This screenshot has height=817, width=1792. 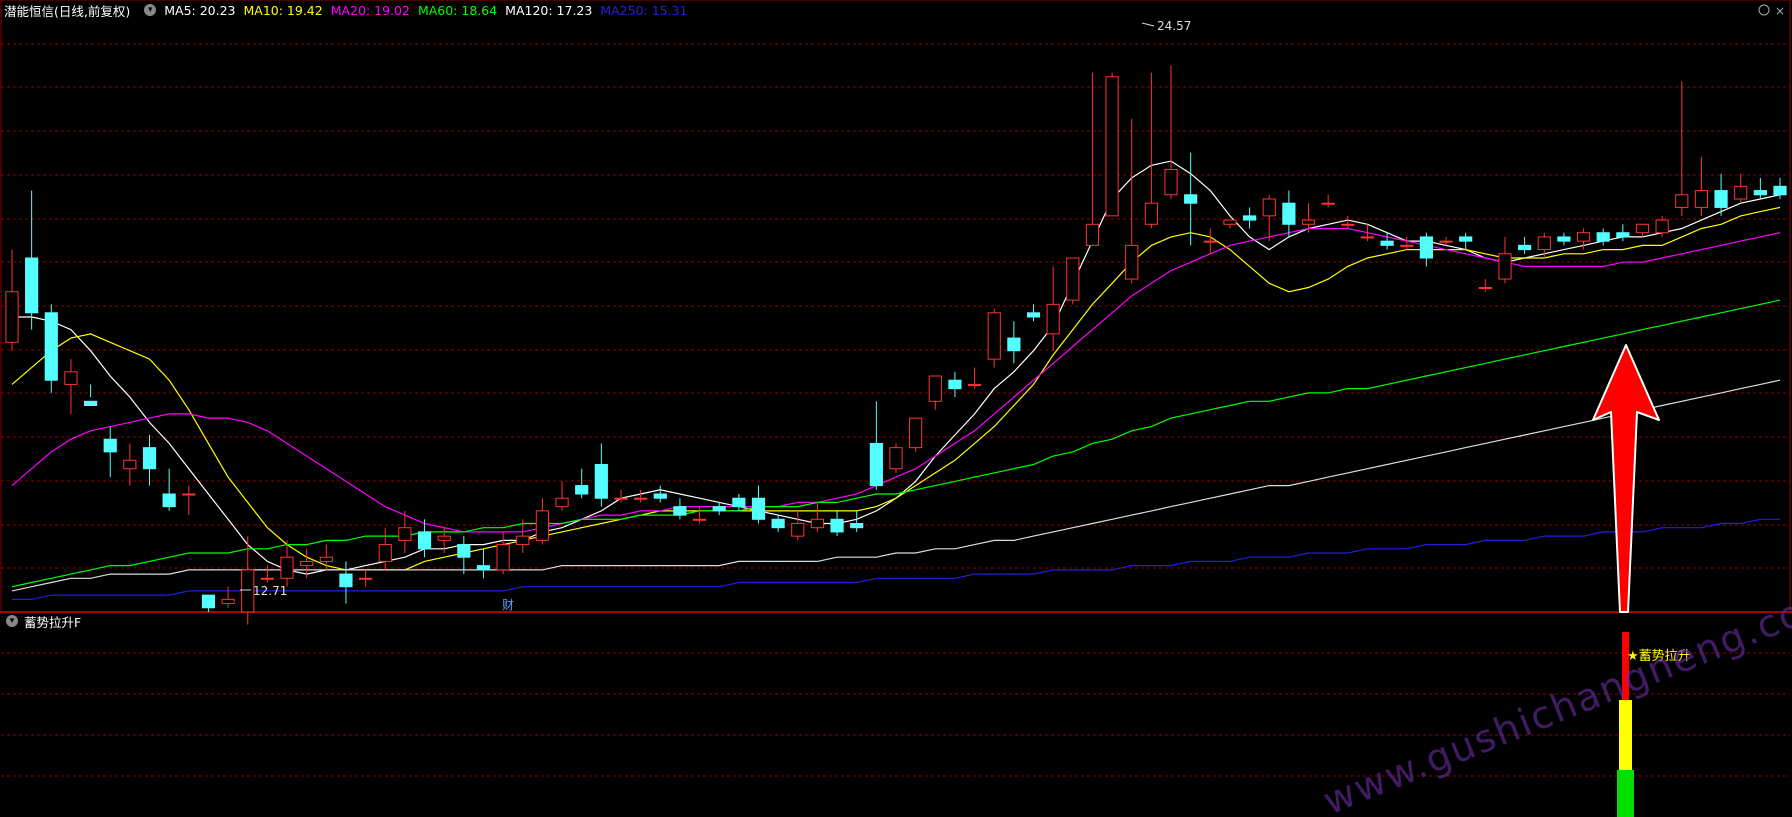 I want to click on finance-marker: 财, so click(x=508, y=605).